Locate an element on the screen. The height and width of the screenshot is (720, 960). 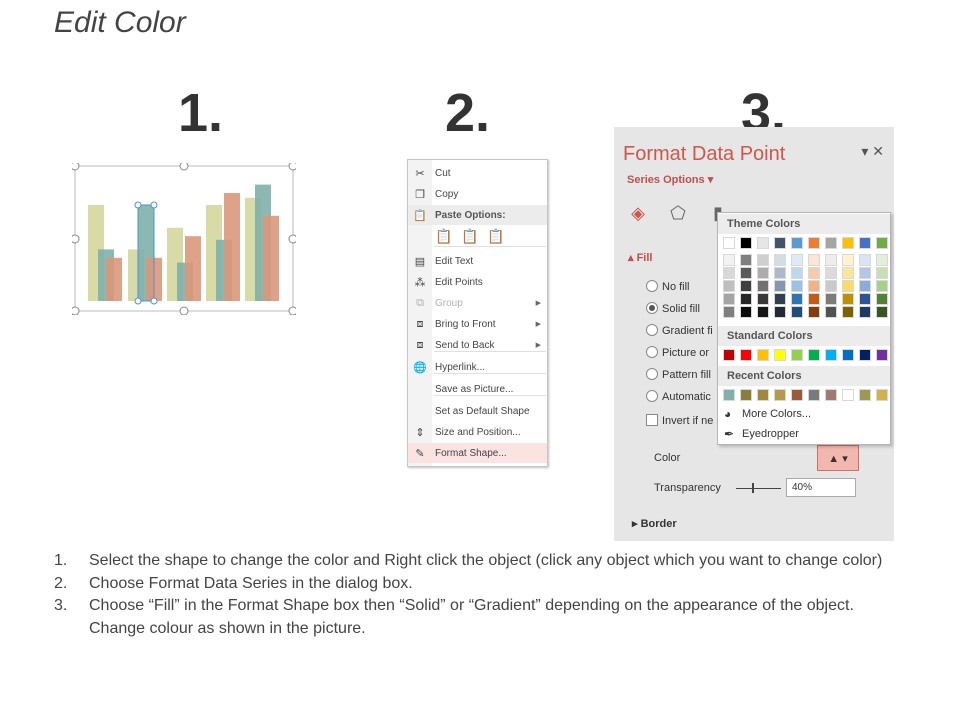
paste-merge-icon: 📋 is located at coordinates (470, 236).